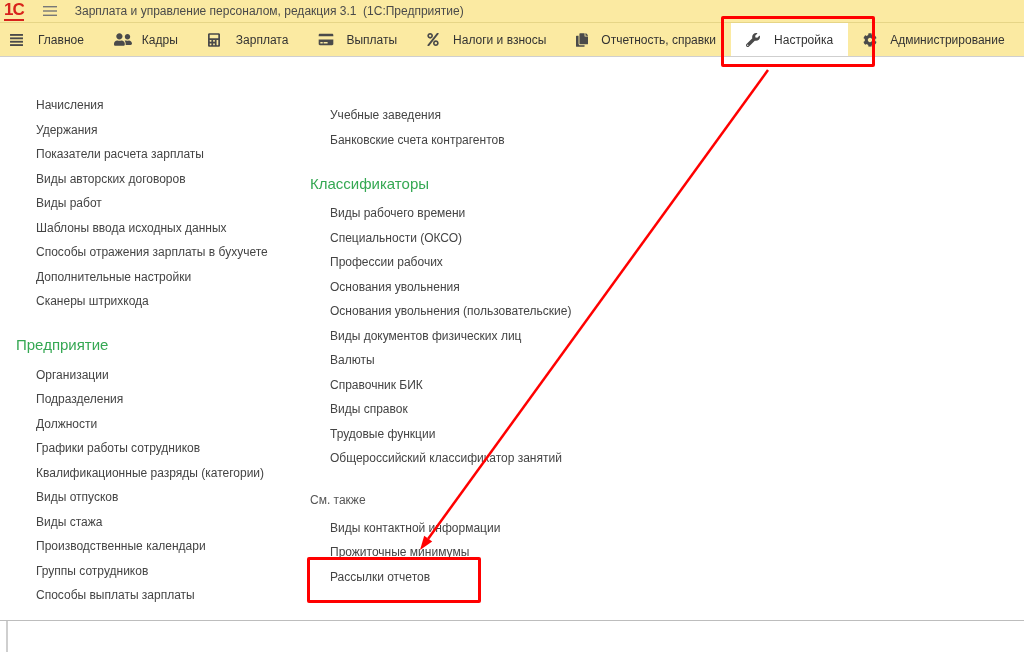  Describe the element at coordinates (398, 213) in the screenshot. I see `menu-link: Виды рабочего времени` at that location.